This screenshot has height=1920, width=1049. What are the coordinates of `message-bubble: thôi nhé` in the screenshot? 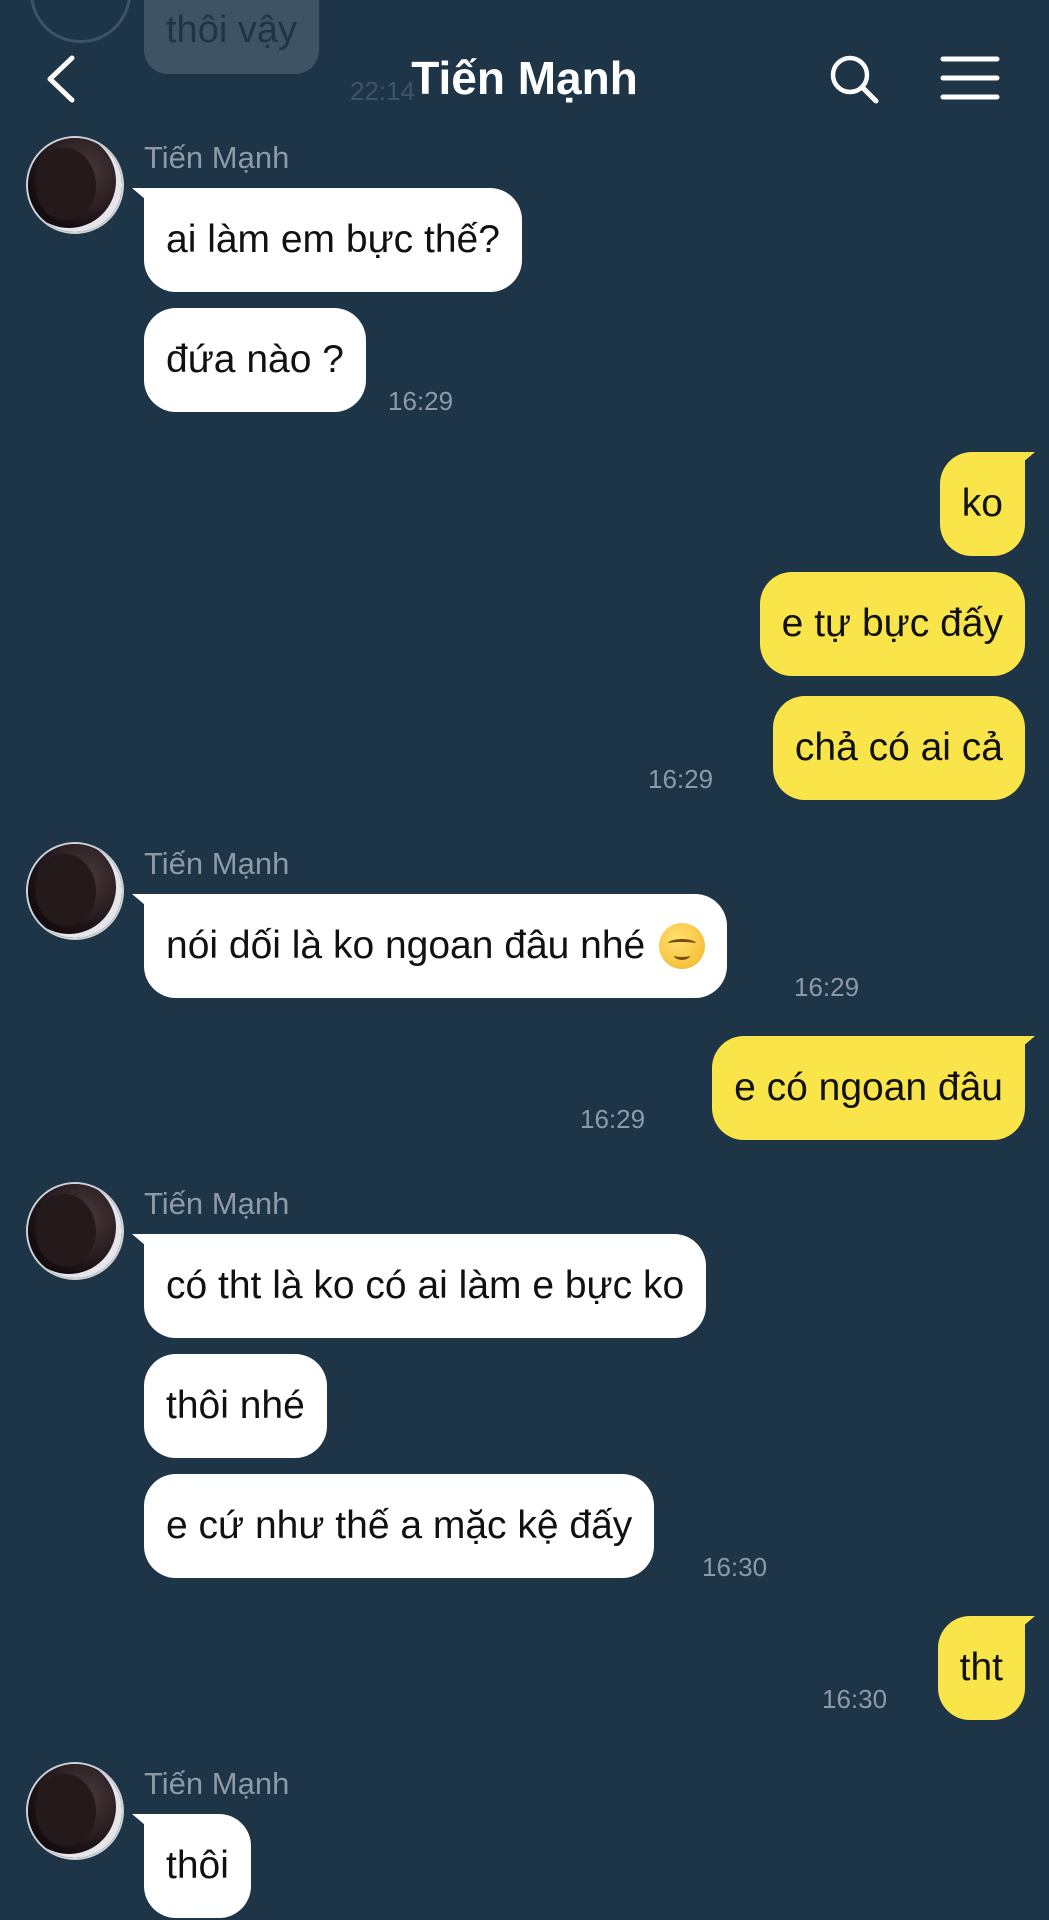 It's located at (235, 1406).